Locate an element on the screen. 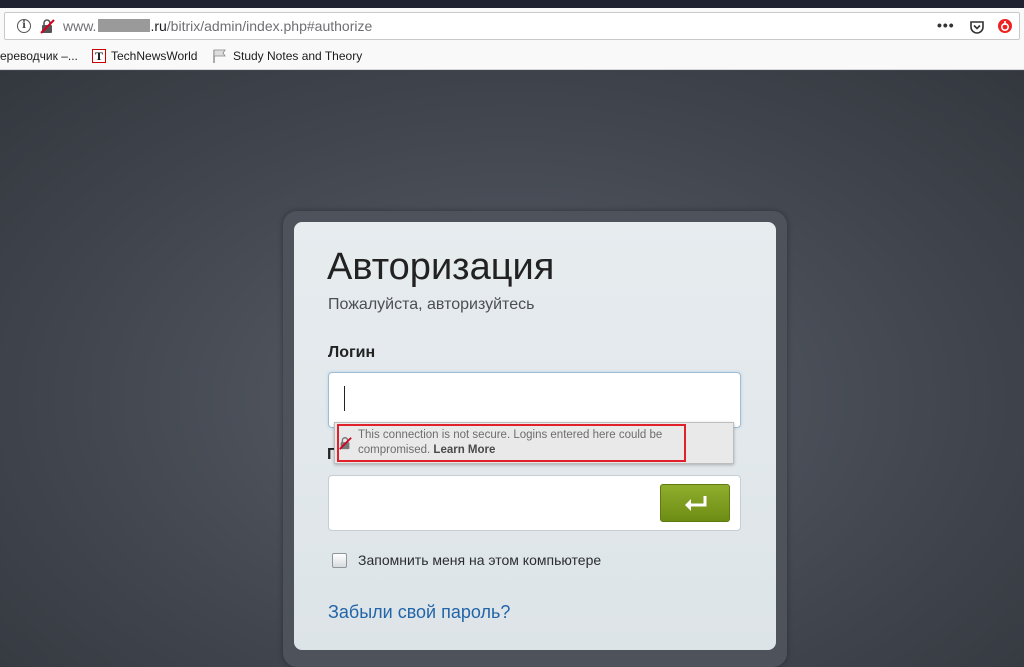 The height and width of the screenshot is (667, 1024). url-text: www. .ru/bitrix/admin/index.php#authorize is located at coordinates (217, 26).